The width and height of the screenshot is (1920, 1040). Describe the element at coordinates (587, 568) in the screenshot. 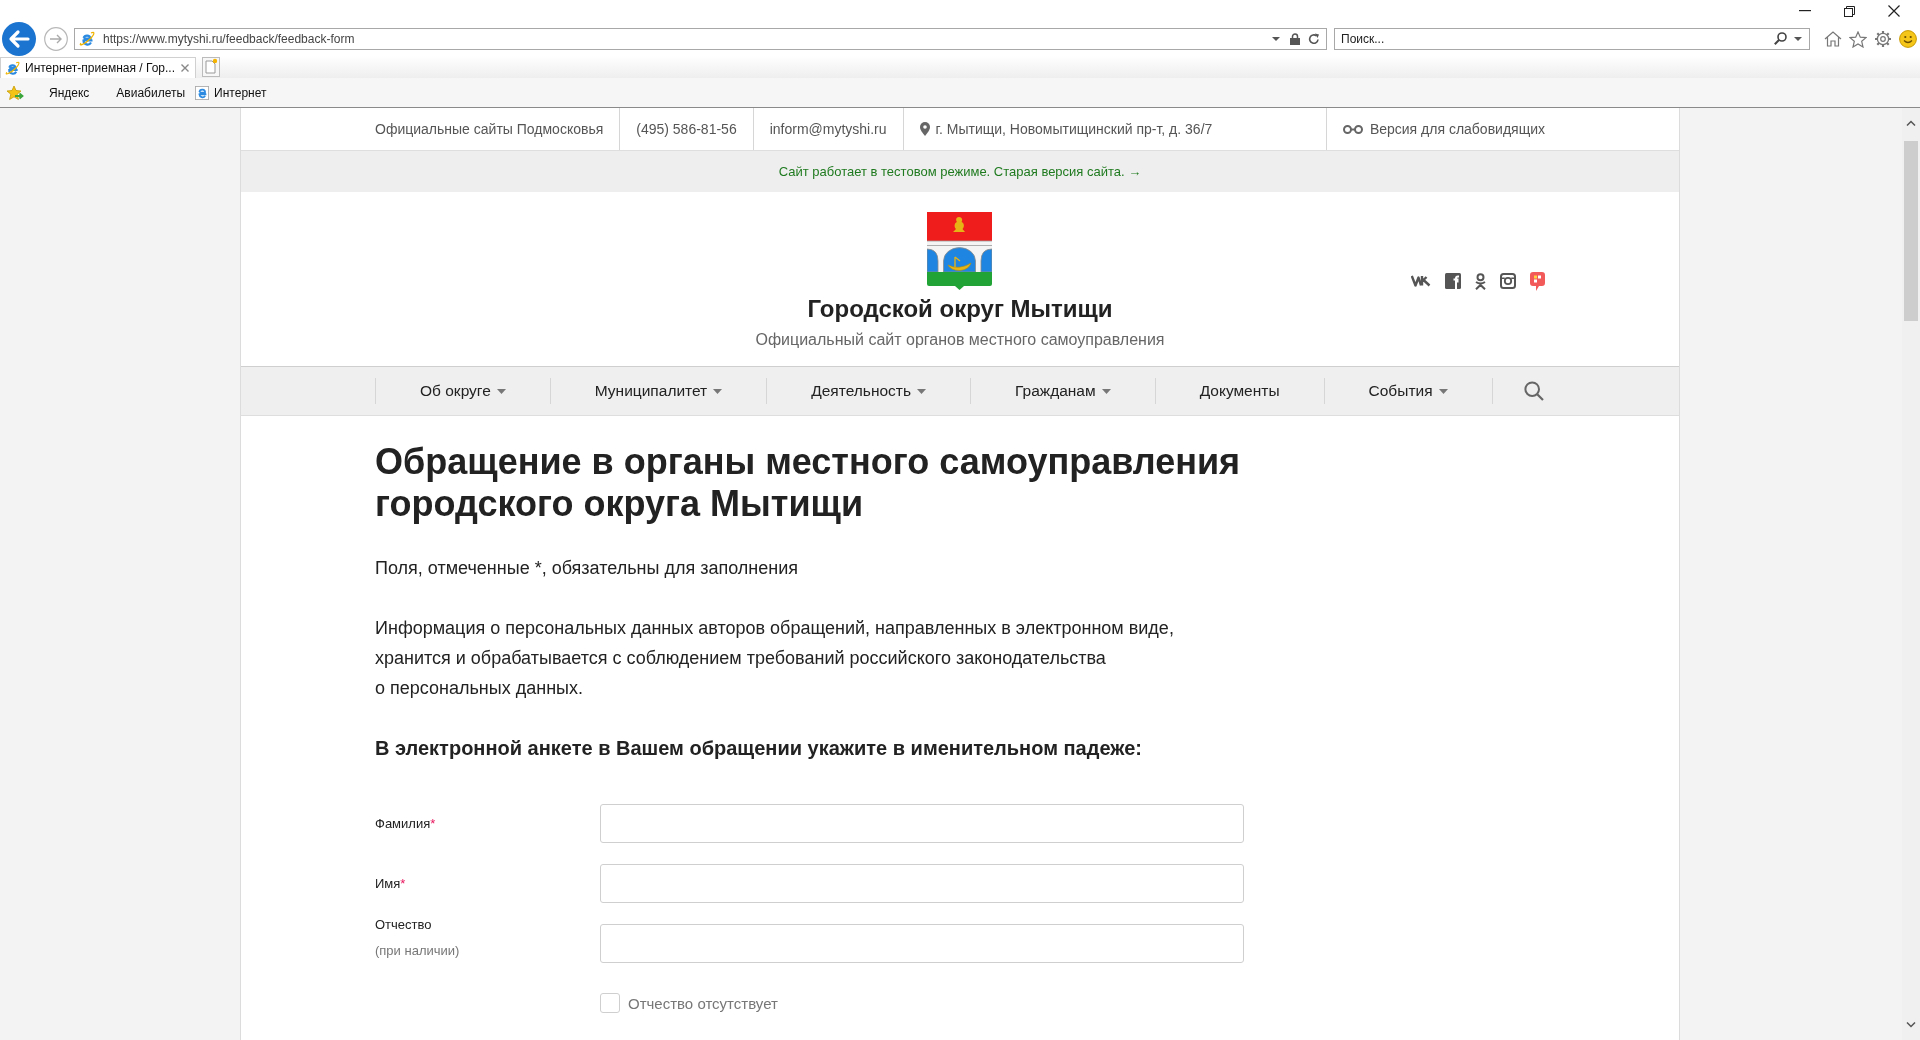

I see `required-note: Поля, отмеченные *, обязательны для заполнения` at that location.